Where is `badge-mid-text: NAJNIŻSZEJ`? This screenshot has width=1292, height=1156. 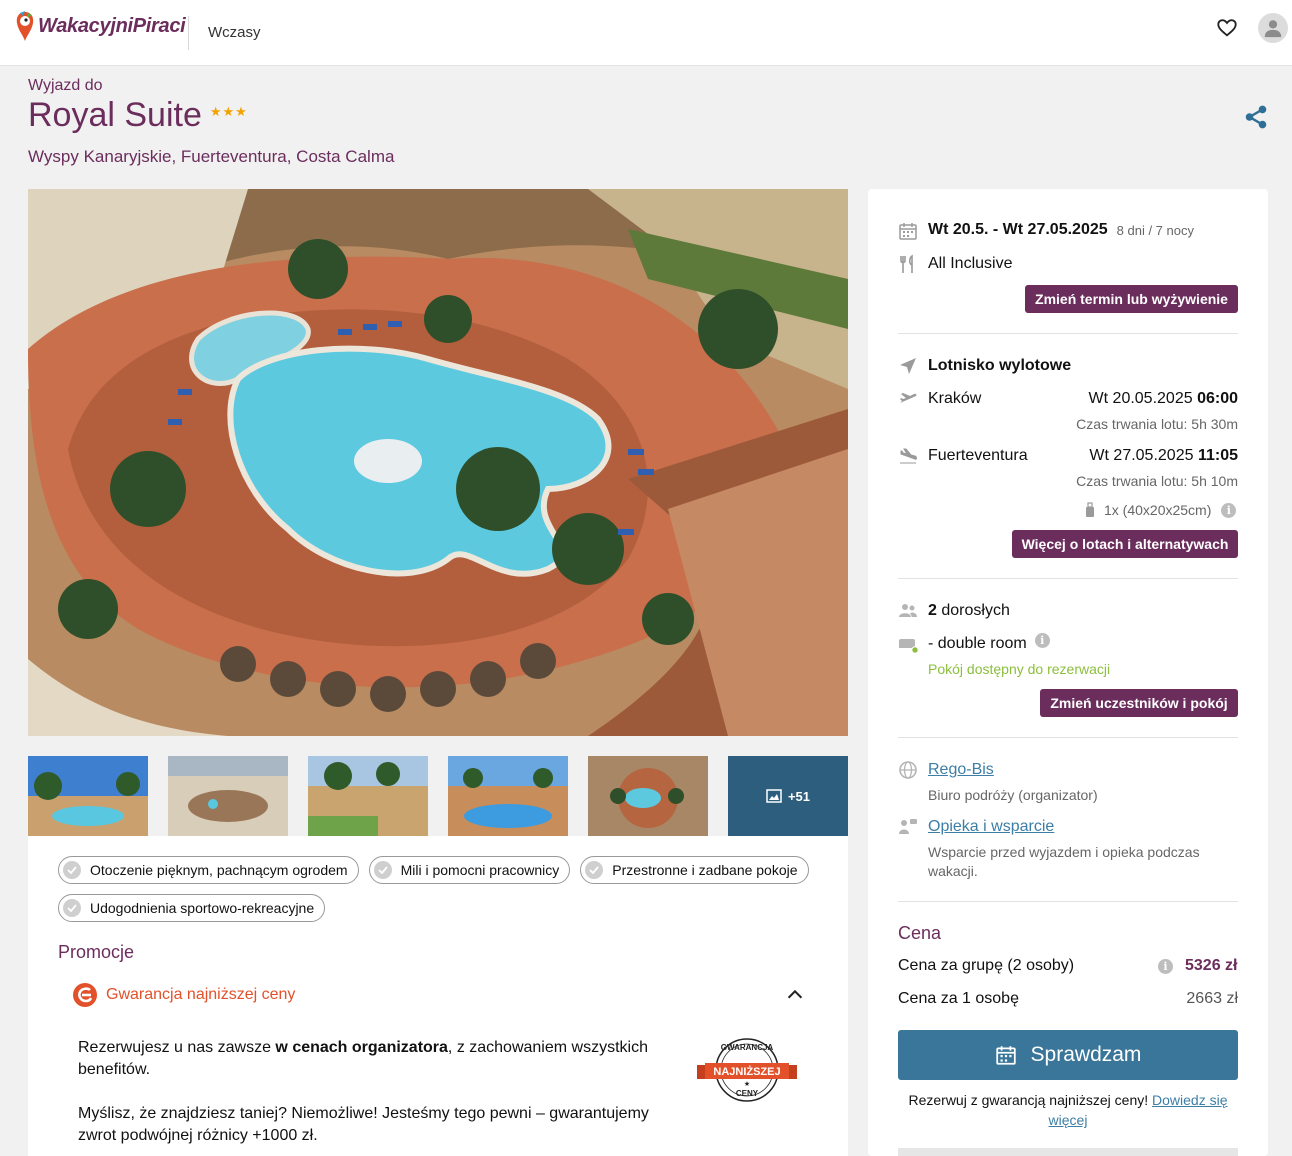
badge-mid-text: NAJNIŻSZEJ is located at coordinates (746, 1071).